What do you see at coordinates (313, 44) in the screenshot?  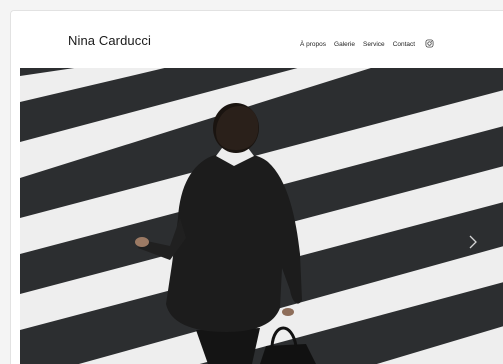 I see `nav-link-a-propos: À propos` at bounding box center [313, 44].